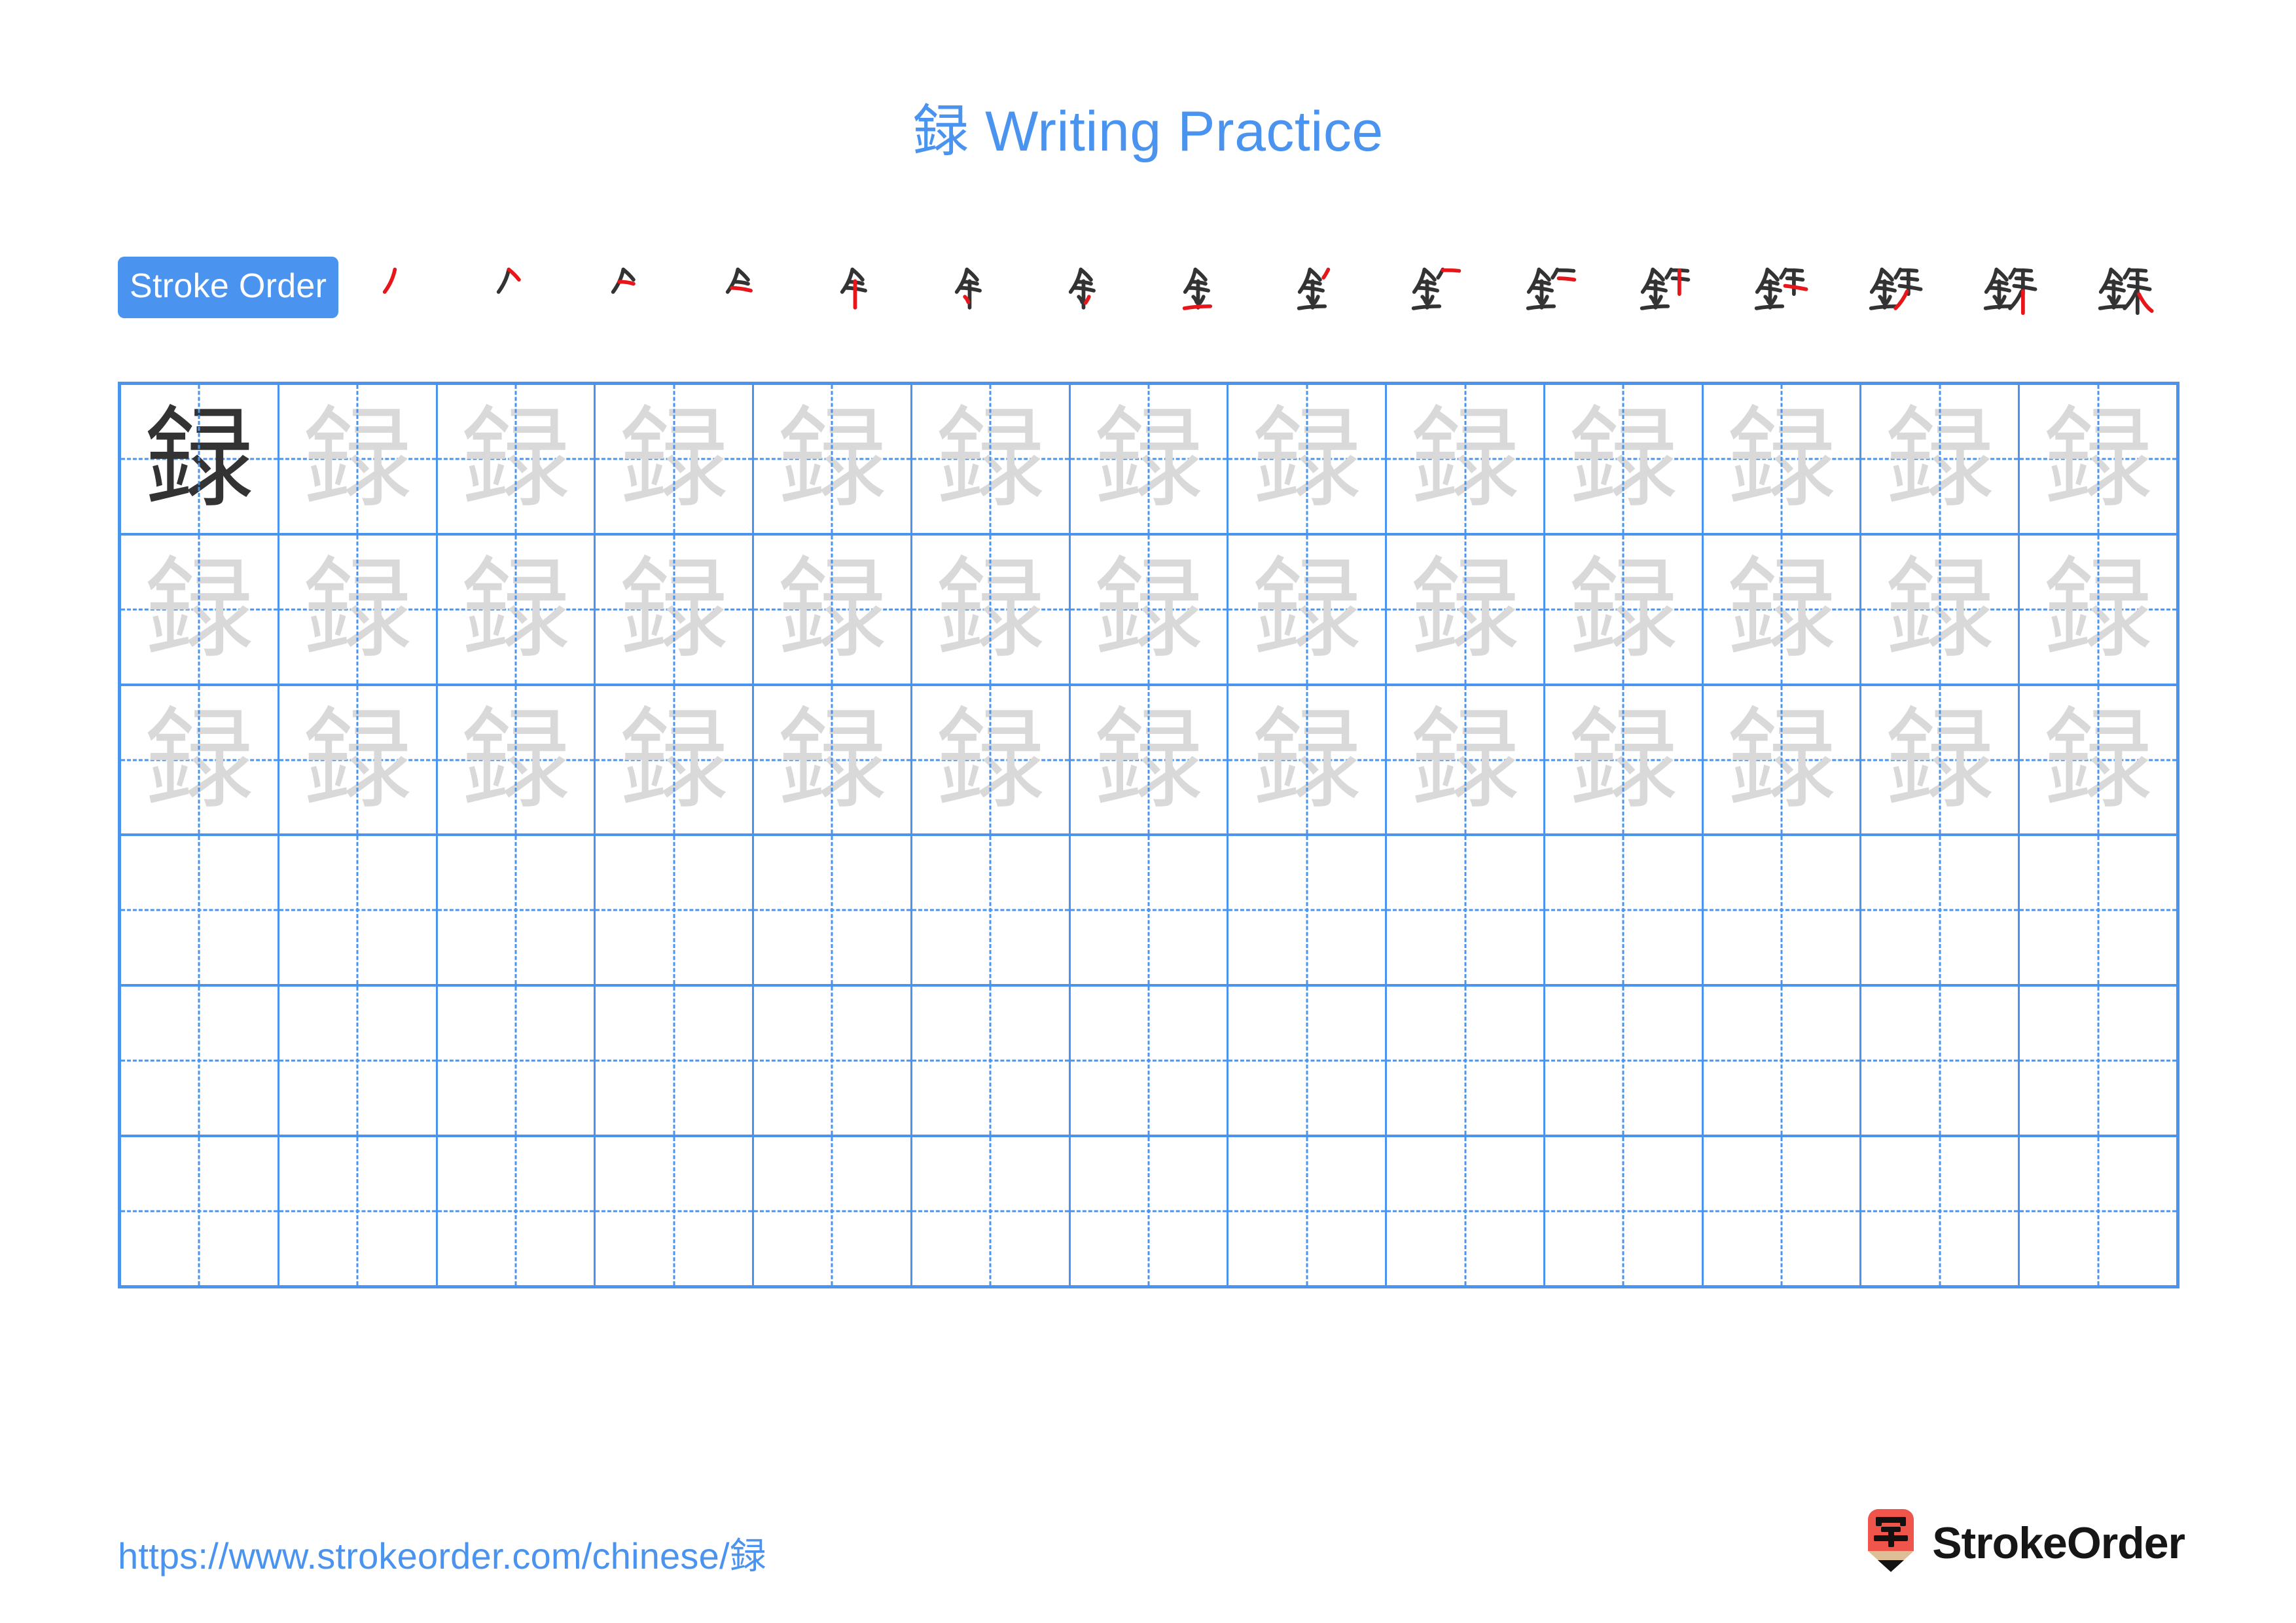 The image size is (2296, 1623). Describe the element at coordinates (517, 1211) in the screenshot. I see `grid-cell-r6-c3` at that location.